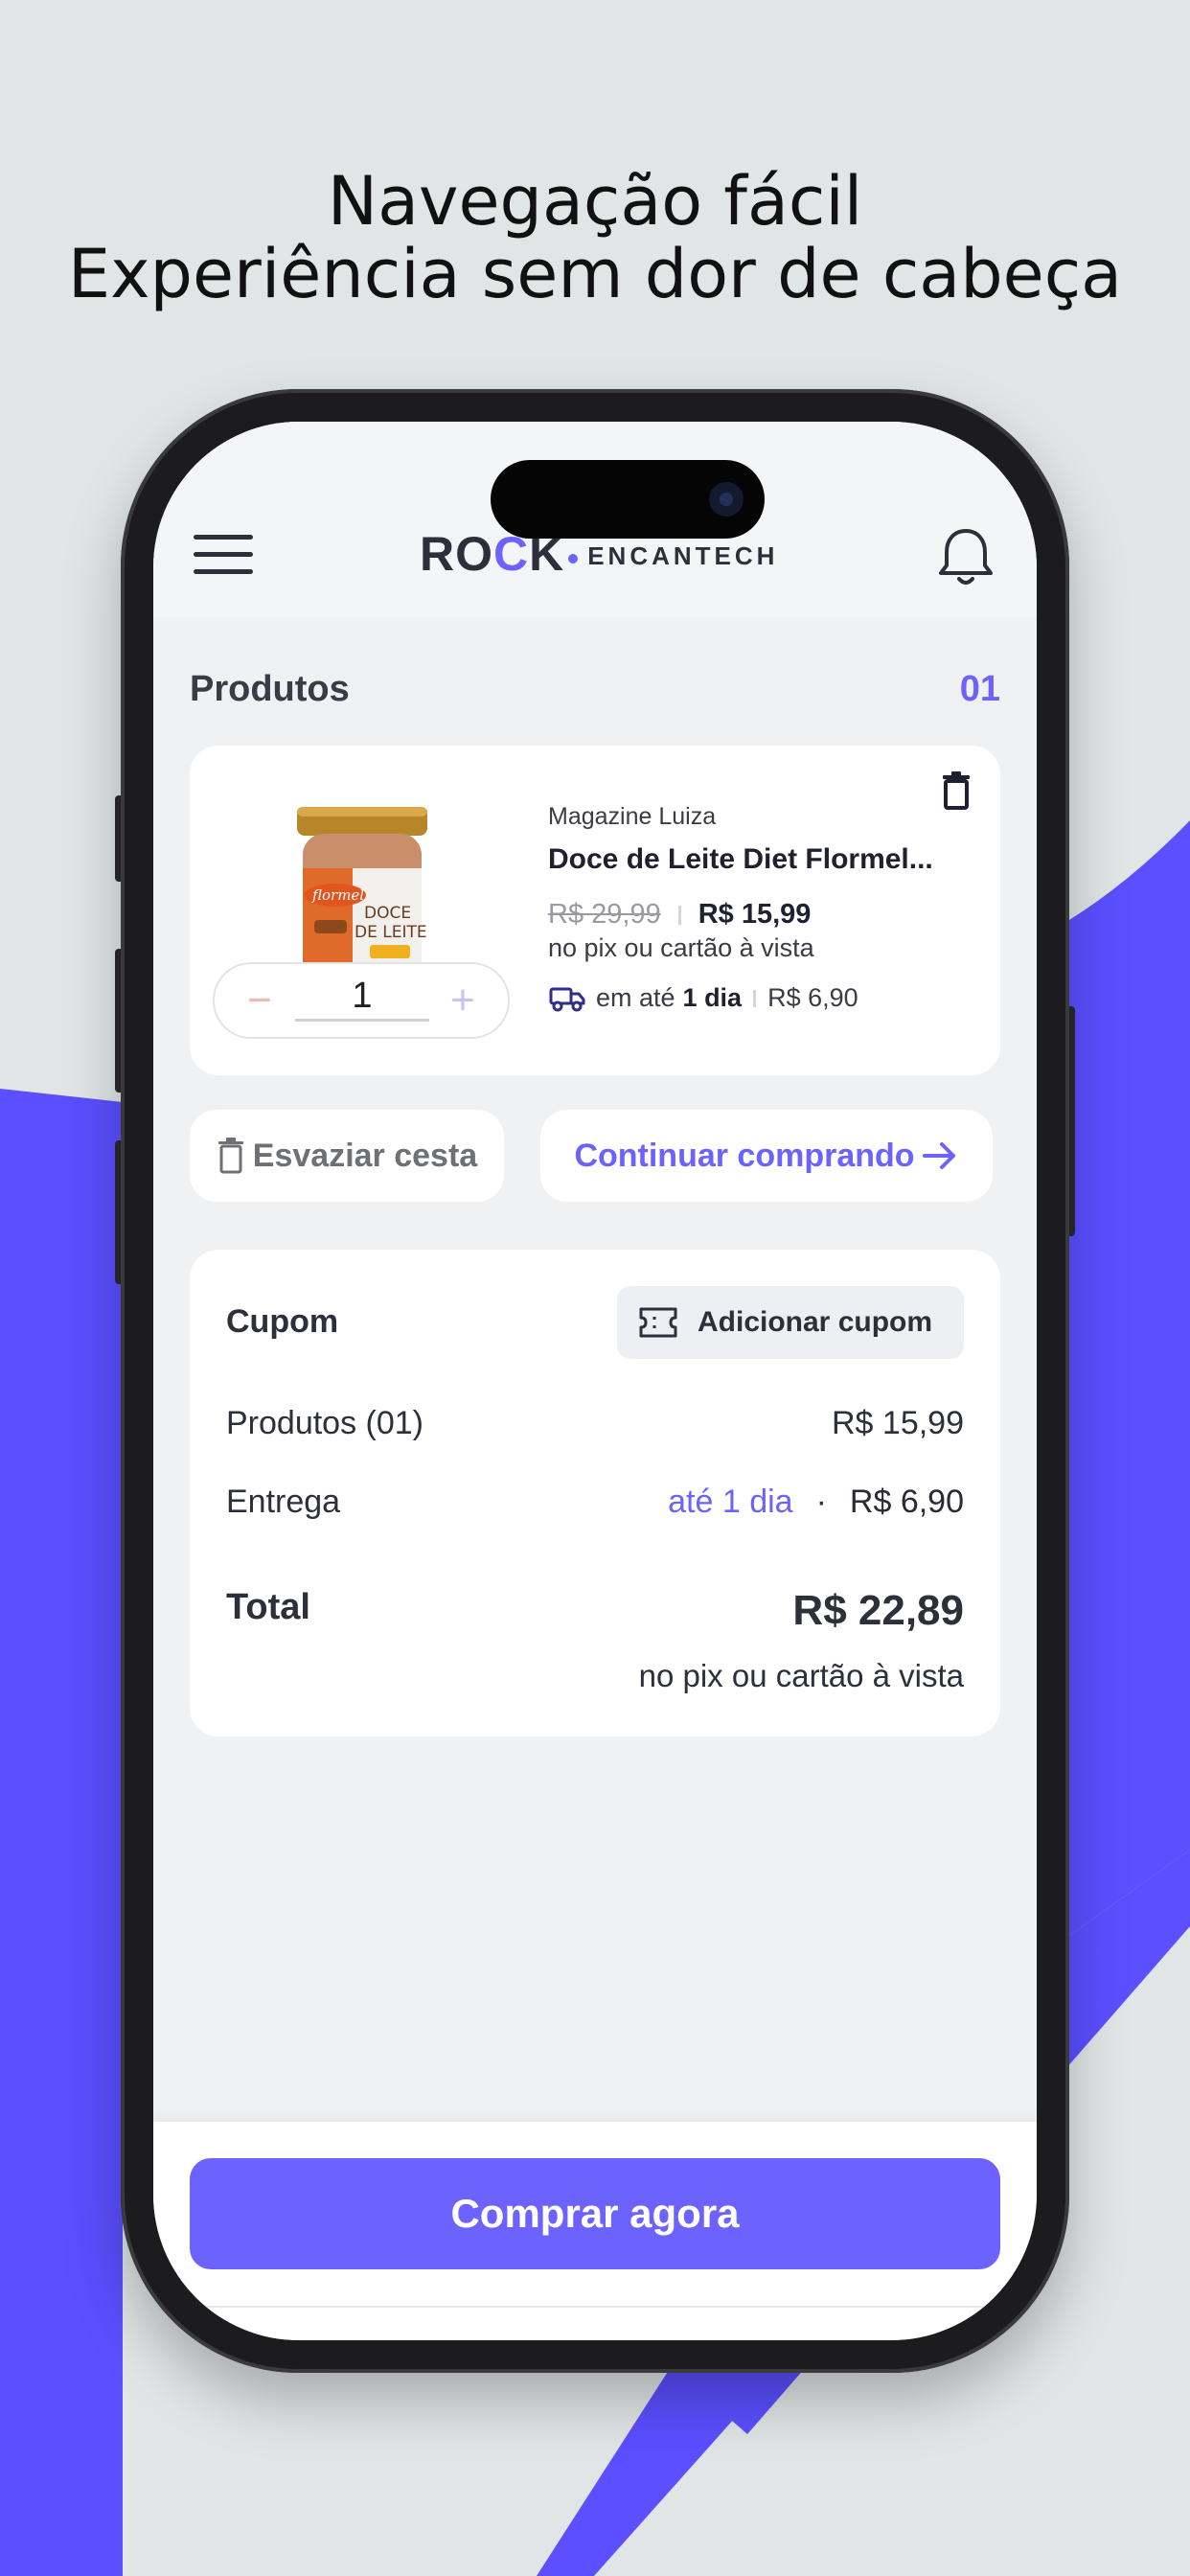 This screenshot has height=2576, width=1190. Describe the element at coordinates (595, 2213) in the screenshot. I see `buy-now-button: Comprar agora` at that location.